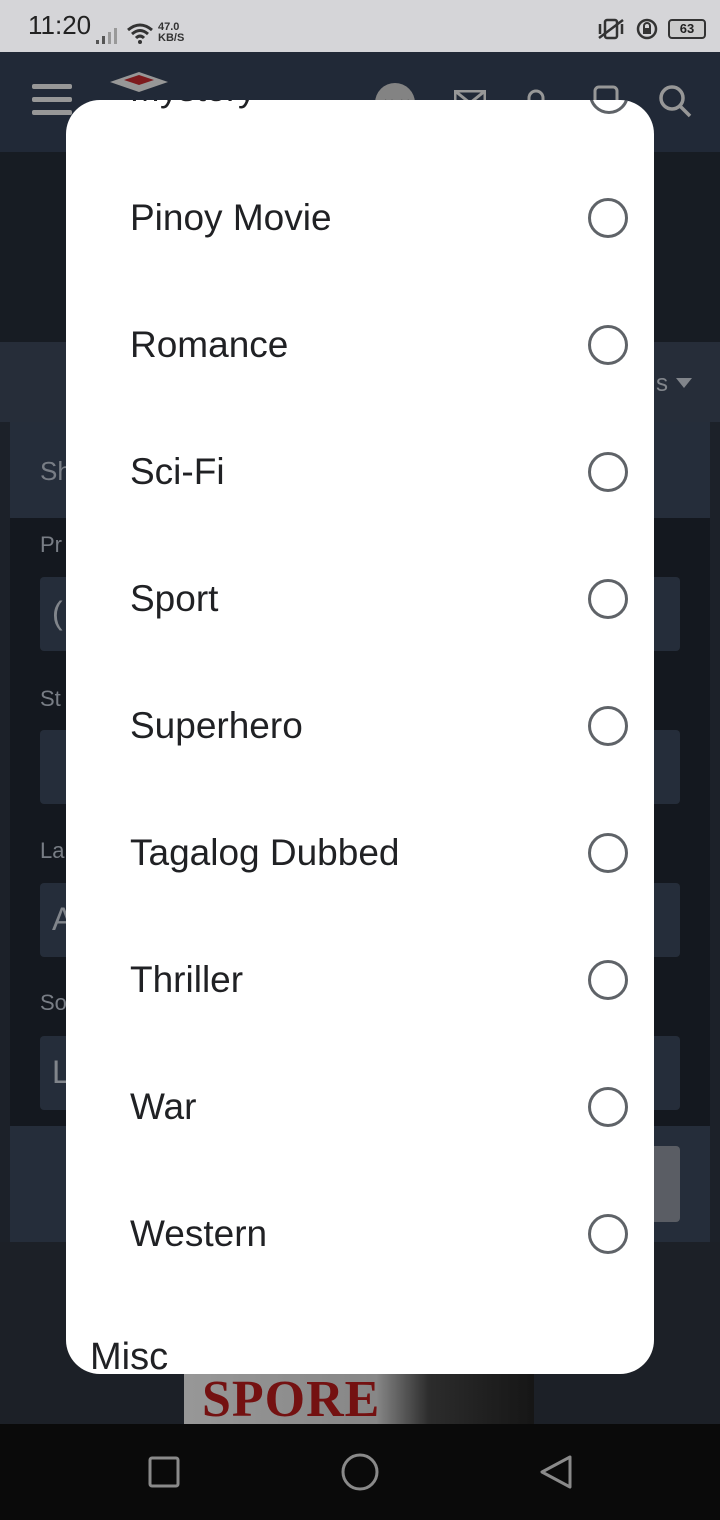 Image resolution: width=720 pixels, height=1520 pixels. I want to click on option-pinoy-movie: Pinoy Movie, so click(360, 217).